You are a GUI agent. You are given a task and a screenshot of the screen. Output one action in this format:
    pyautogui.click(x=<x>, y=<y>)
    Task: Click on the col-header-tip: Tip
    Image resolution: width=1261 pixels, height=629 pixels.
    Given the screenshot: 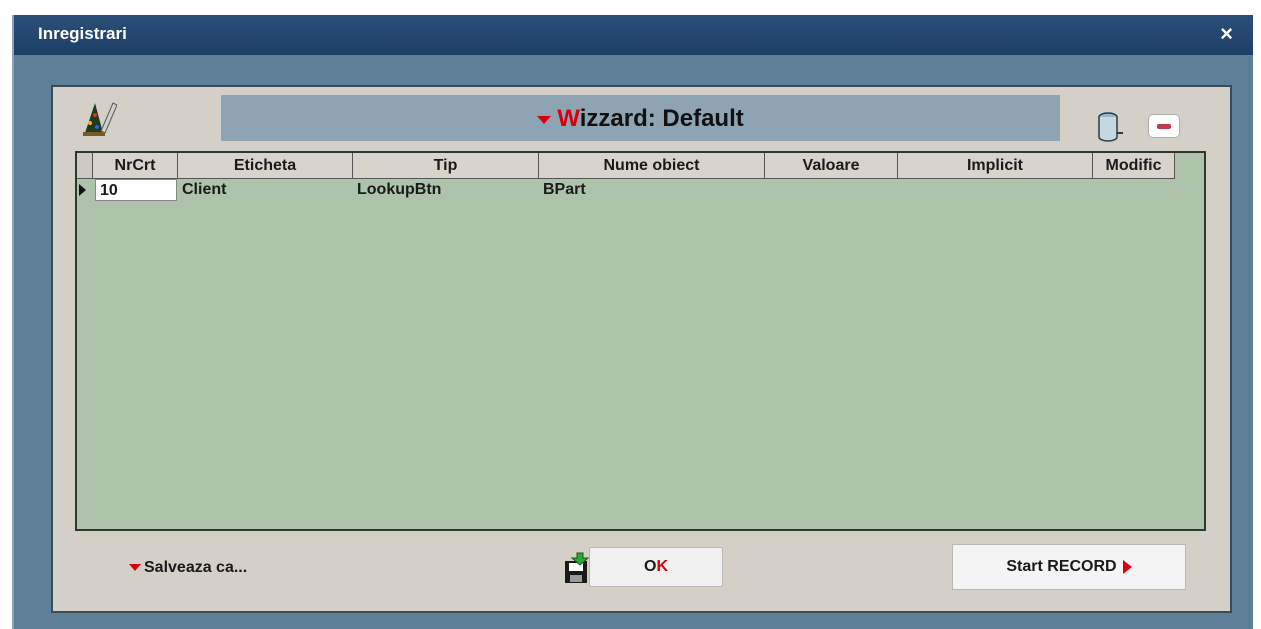 What is the action you would take?
    pyautogui.click(x=446, y=166)
    